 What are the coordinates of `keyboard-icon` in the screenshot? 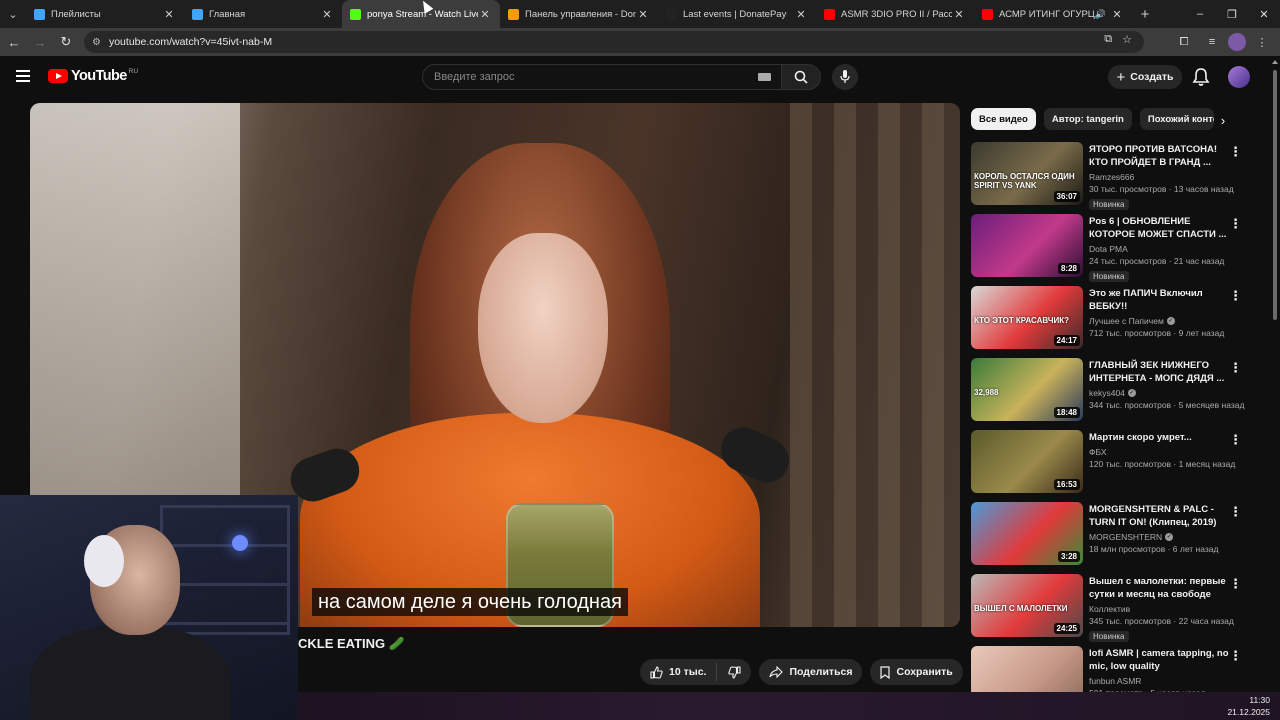 It's located at (764, 77).